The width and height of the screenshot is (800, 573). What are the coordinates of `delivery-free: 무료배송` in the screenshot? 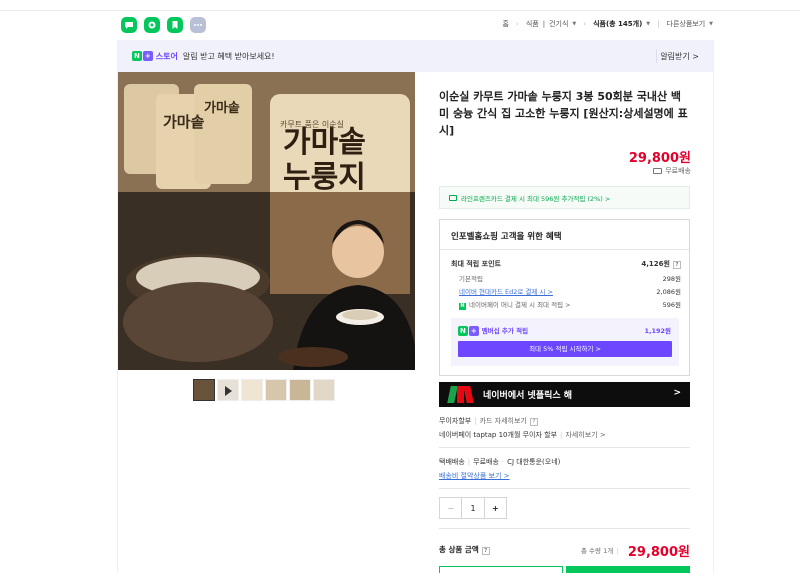 It's located at (486, 462).